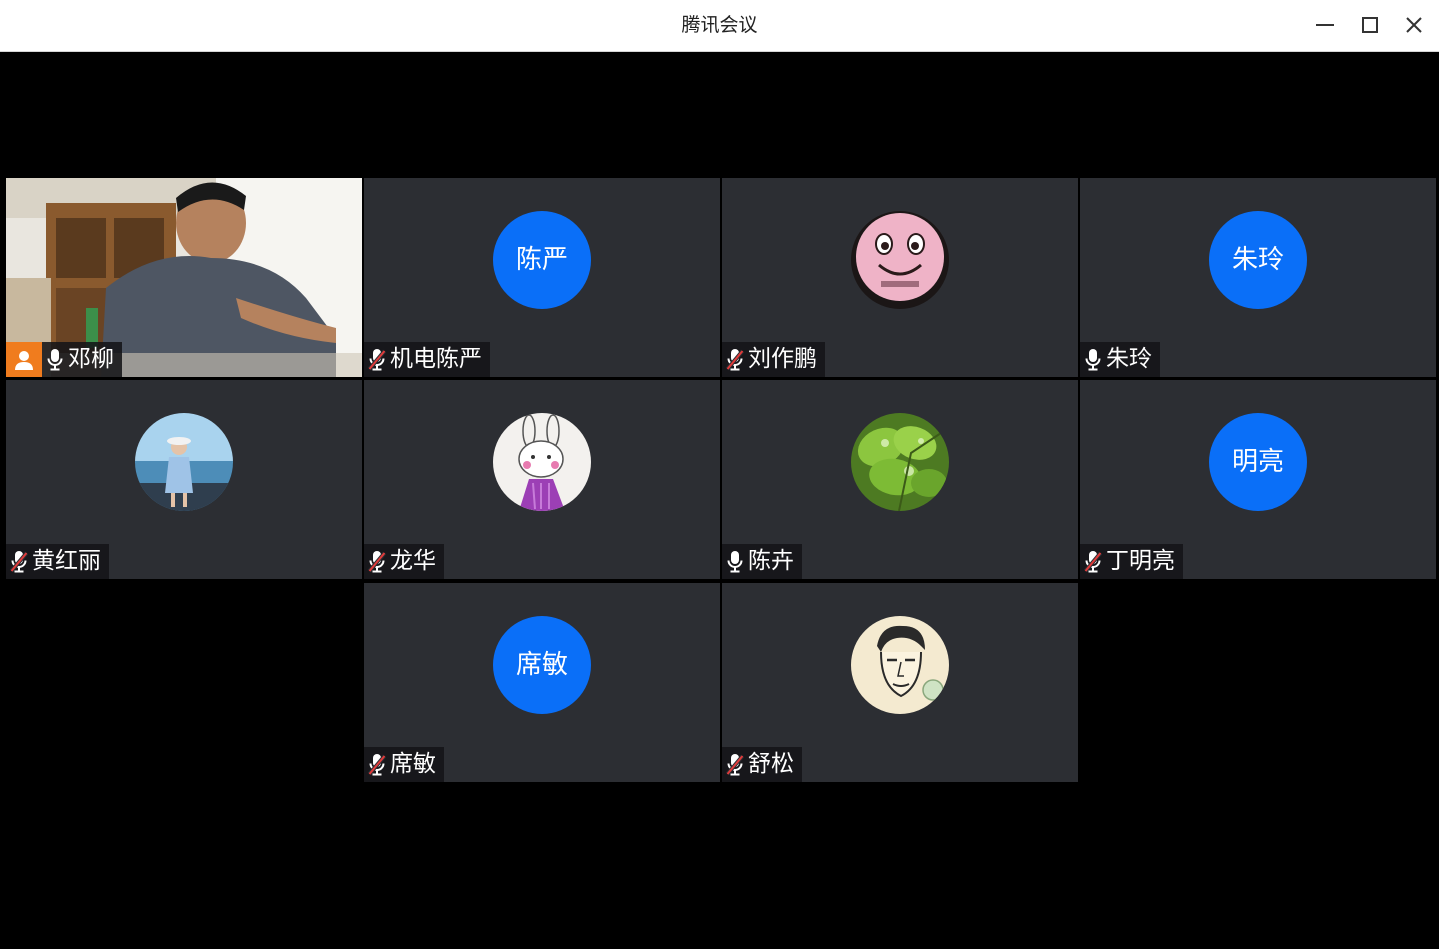 The image size is (1439, 949). I want to click on close-icon, so click(1414, 25).